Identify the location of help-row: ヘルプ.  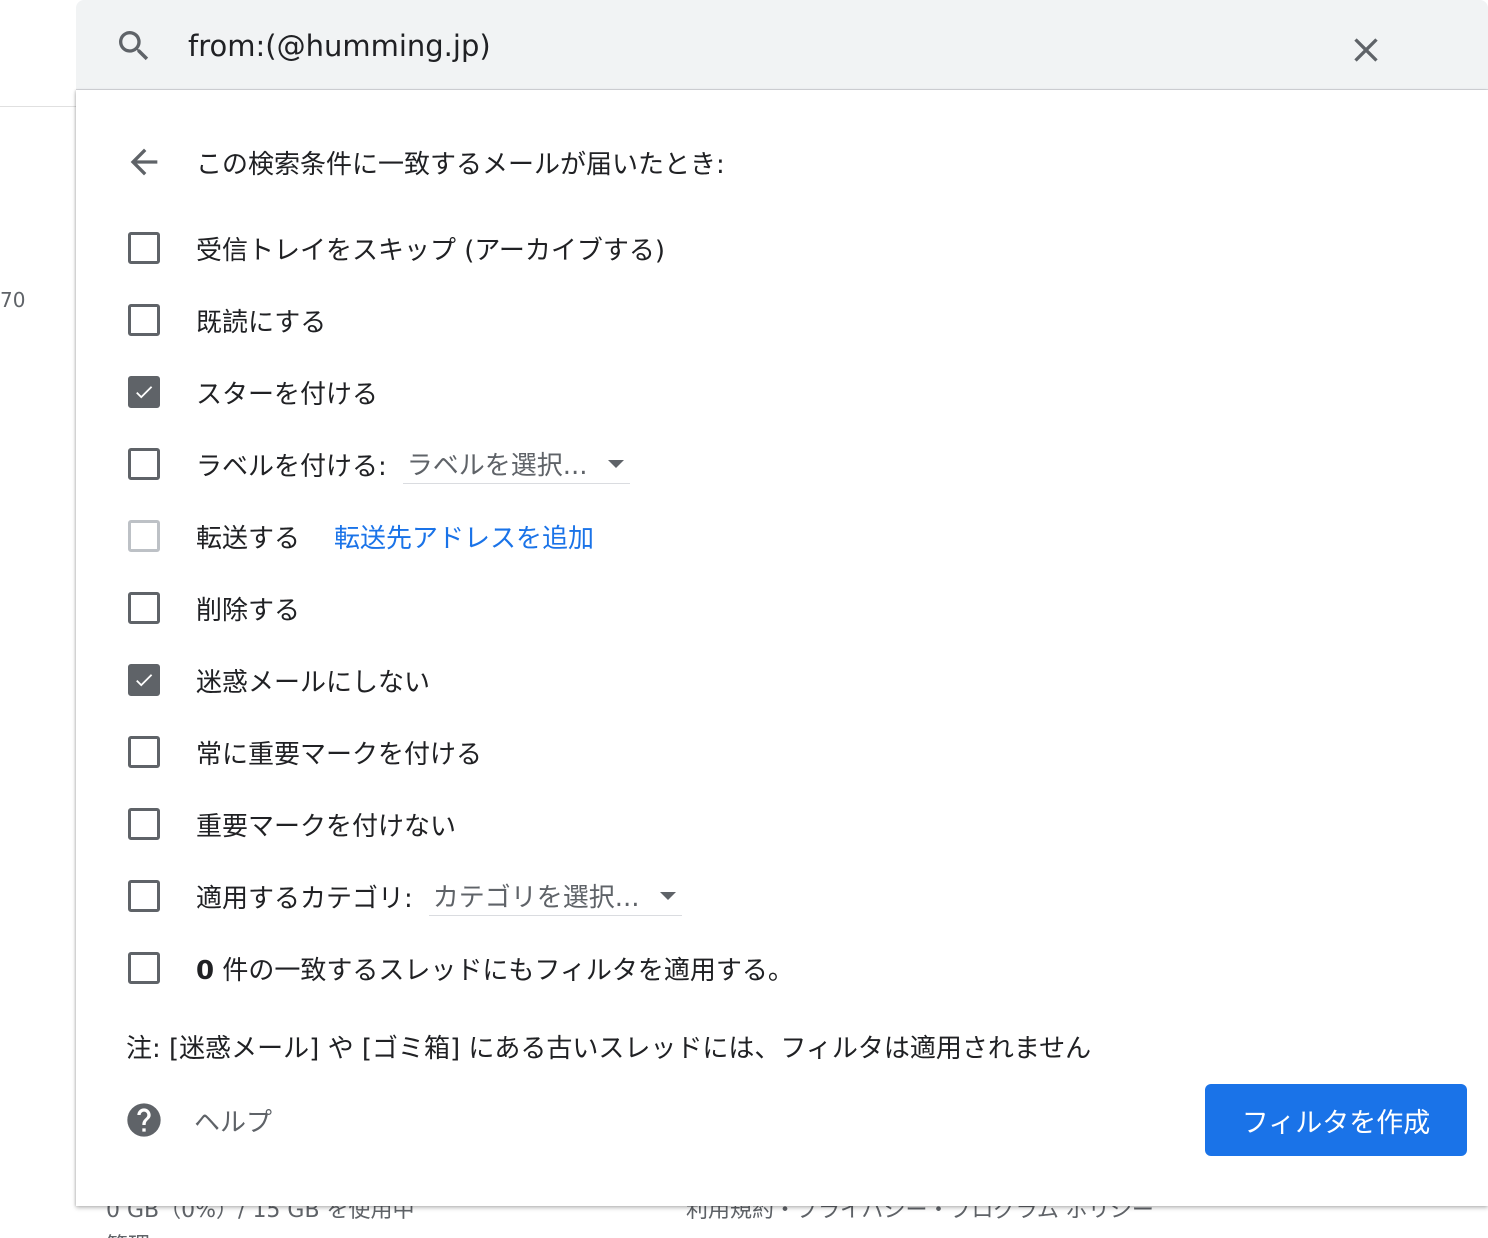
(198, 1120).